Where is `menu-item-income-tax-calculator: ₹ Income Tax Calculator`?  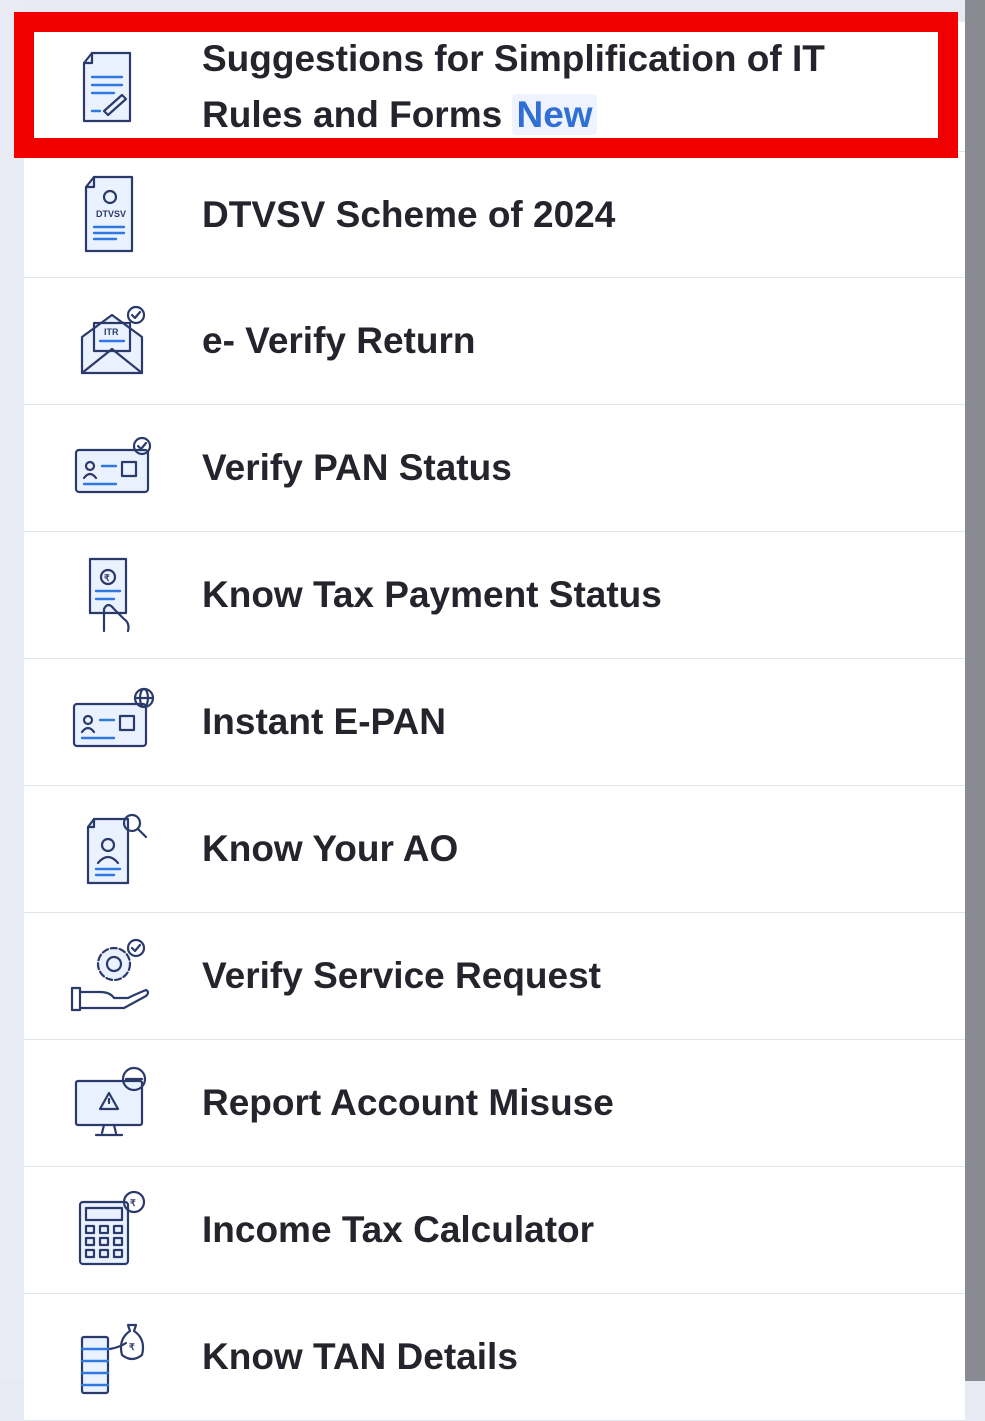
menu-item-income-tax-calculator: ₹ Income Tax Calculator is located at coordinates (494, 1230).